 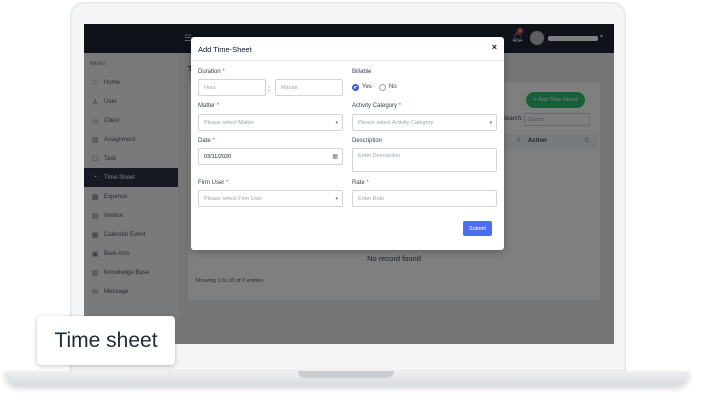 I want to click on activity-label-text: Activity Category, so click(x=375, y=106).